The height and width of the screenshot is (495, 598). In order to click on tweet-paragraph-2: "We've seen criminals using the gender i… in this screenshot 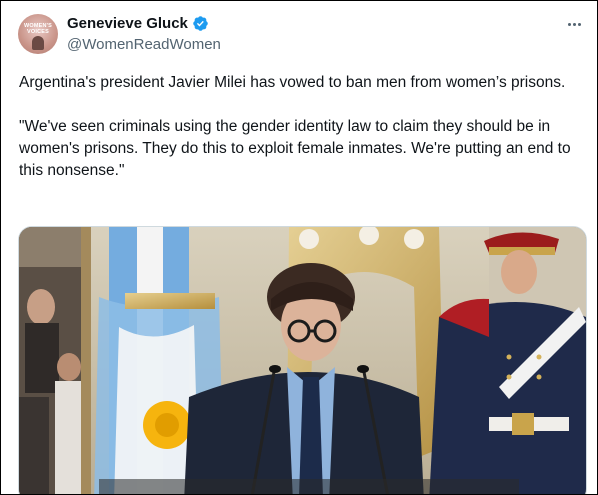, I will do `click(295, 148)`.